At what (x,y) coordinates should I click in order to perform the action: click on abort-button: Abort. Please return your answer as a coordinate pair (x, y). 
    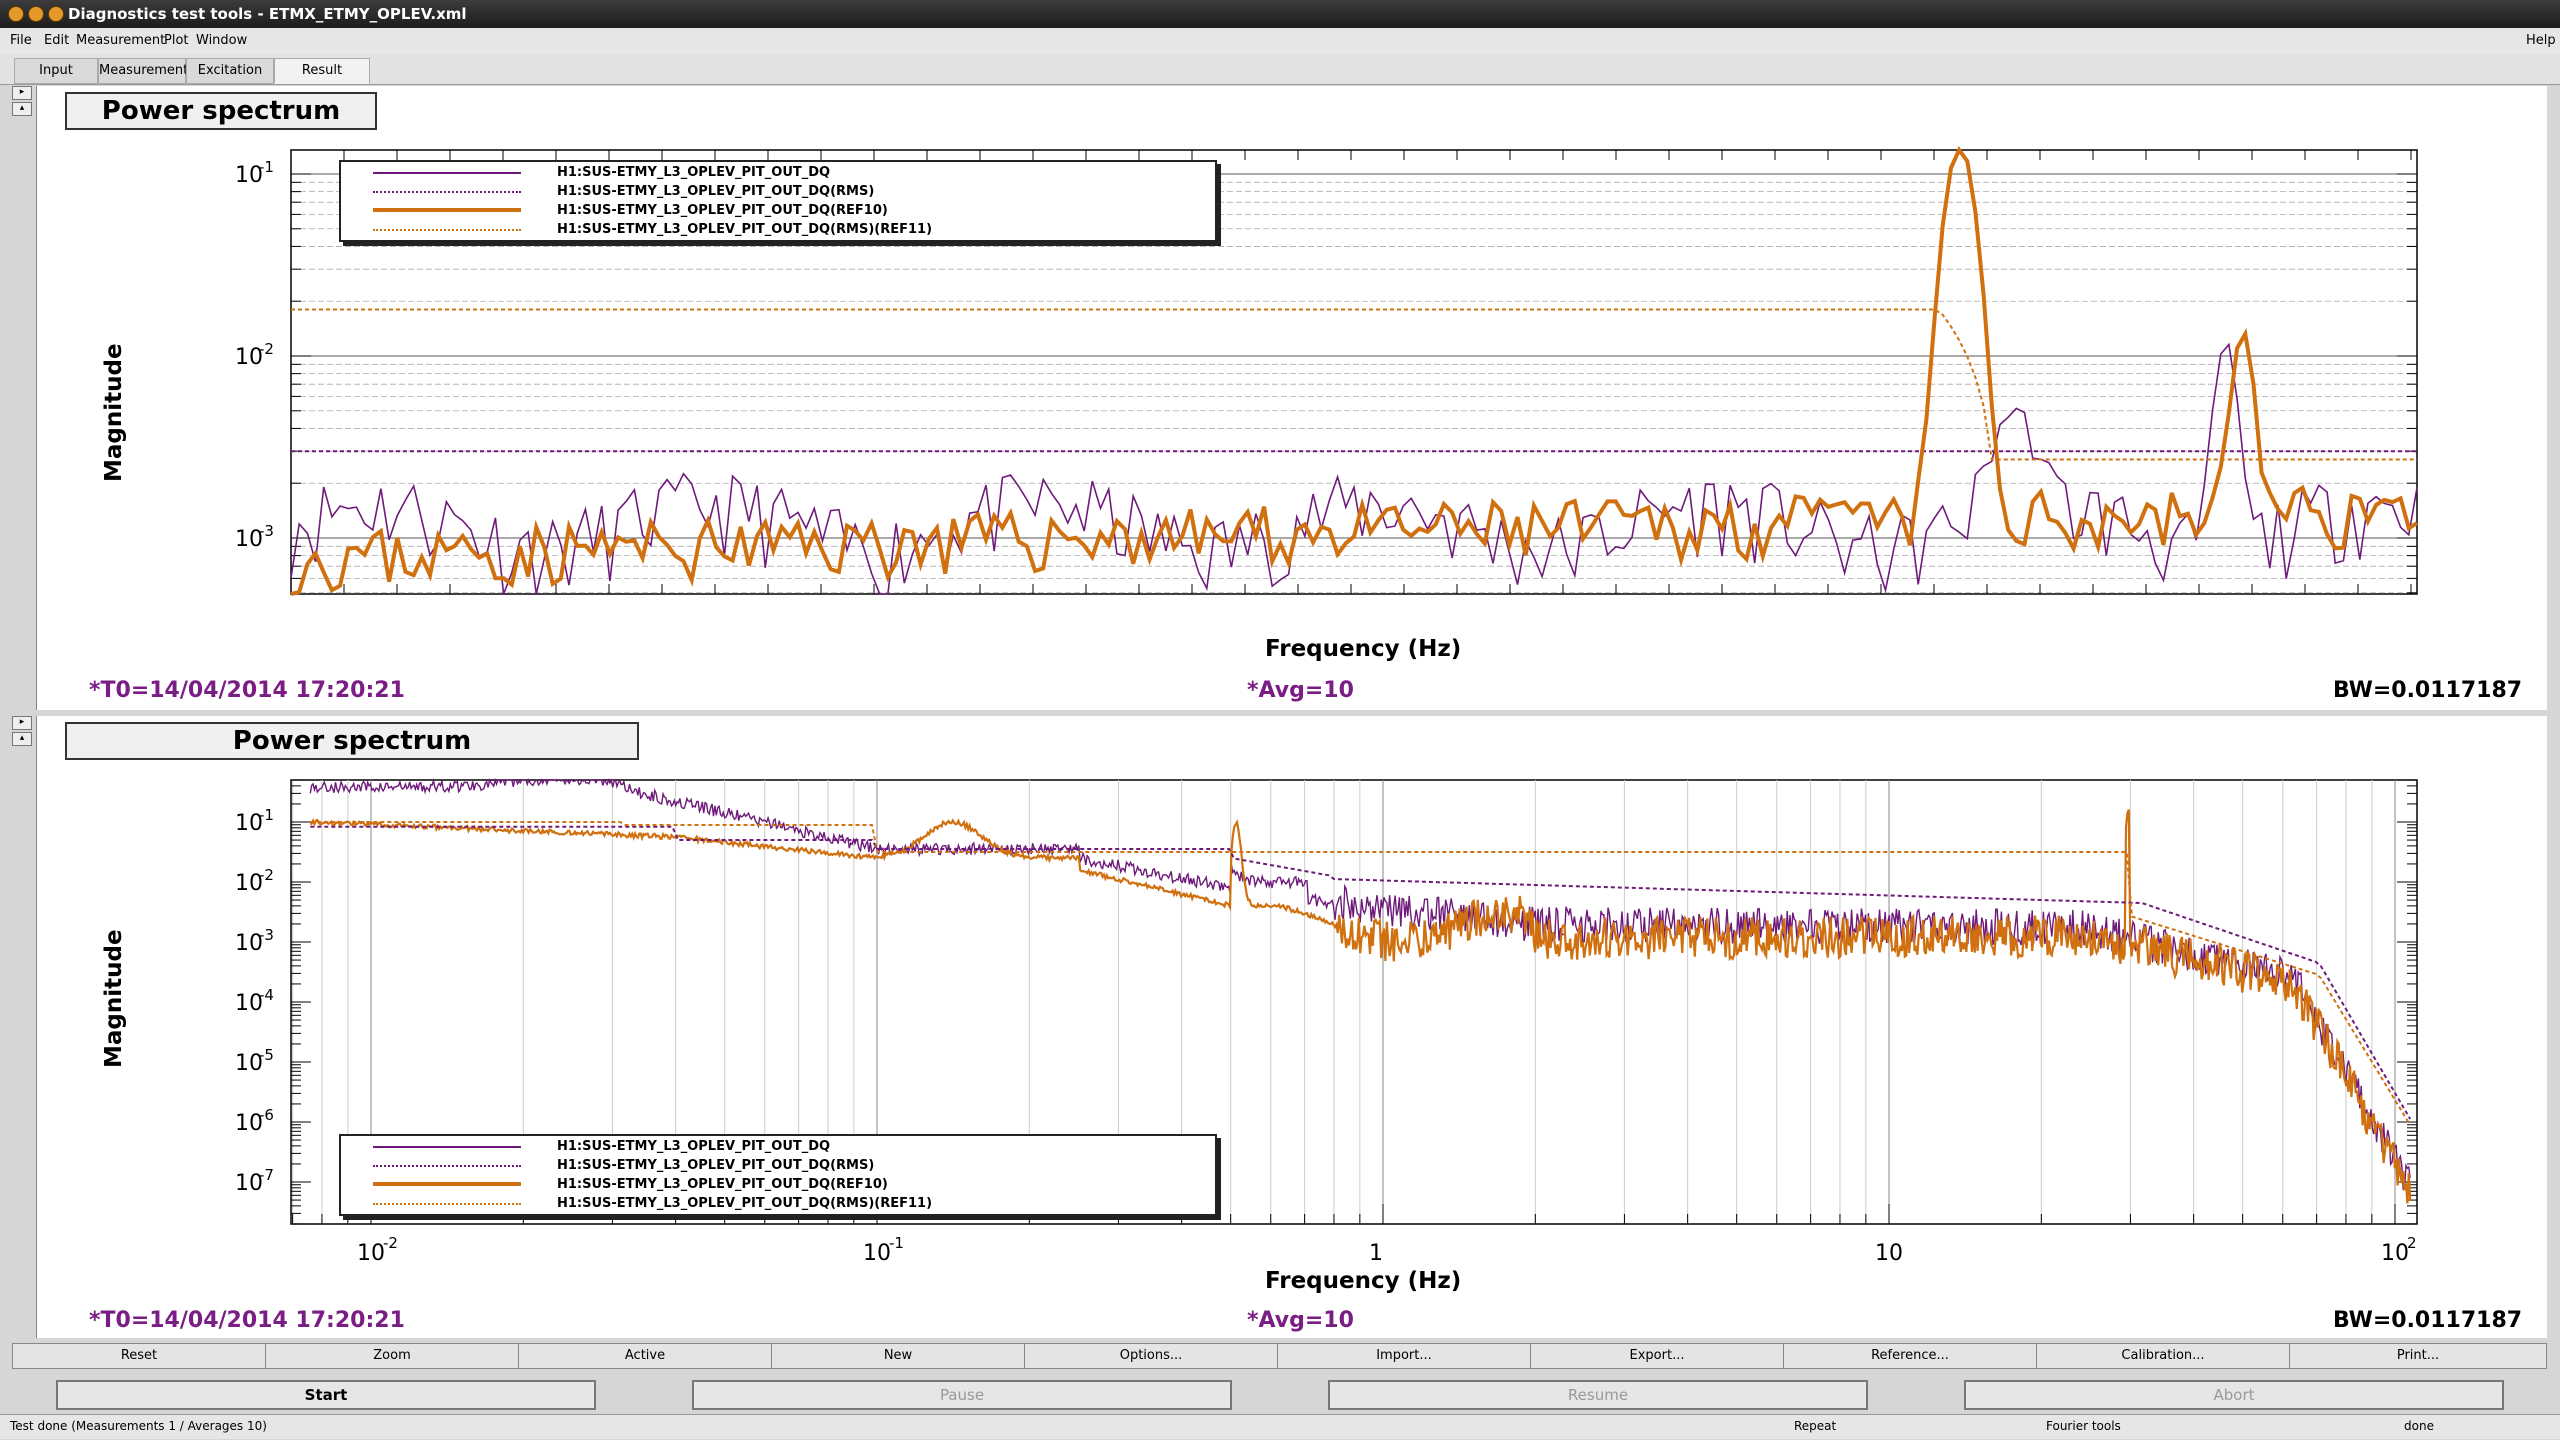
    Looking at the image, I should click on (2234, 1395).